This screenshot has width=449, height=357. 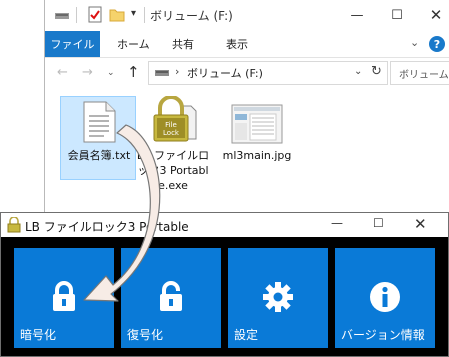 I want to click on file-name: LB ファイルロック3 Portable.exe, so click(x=173, y=170).